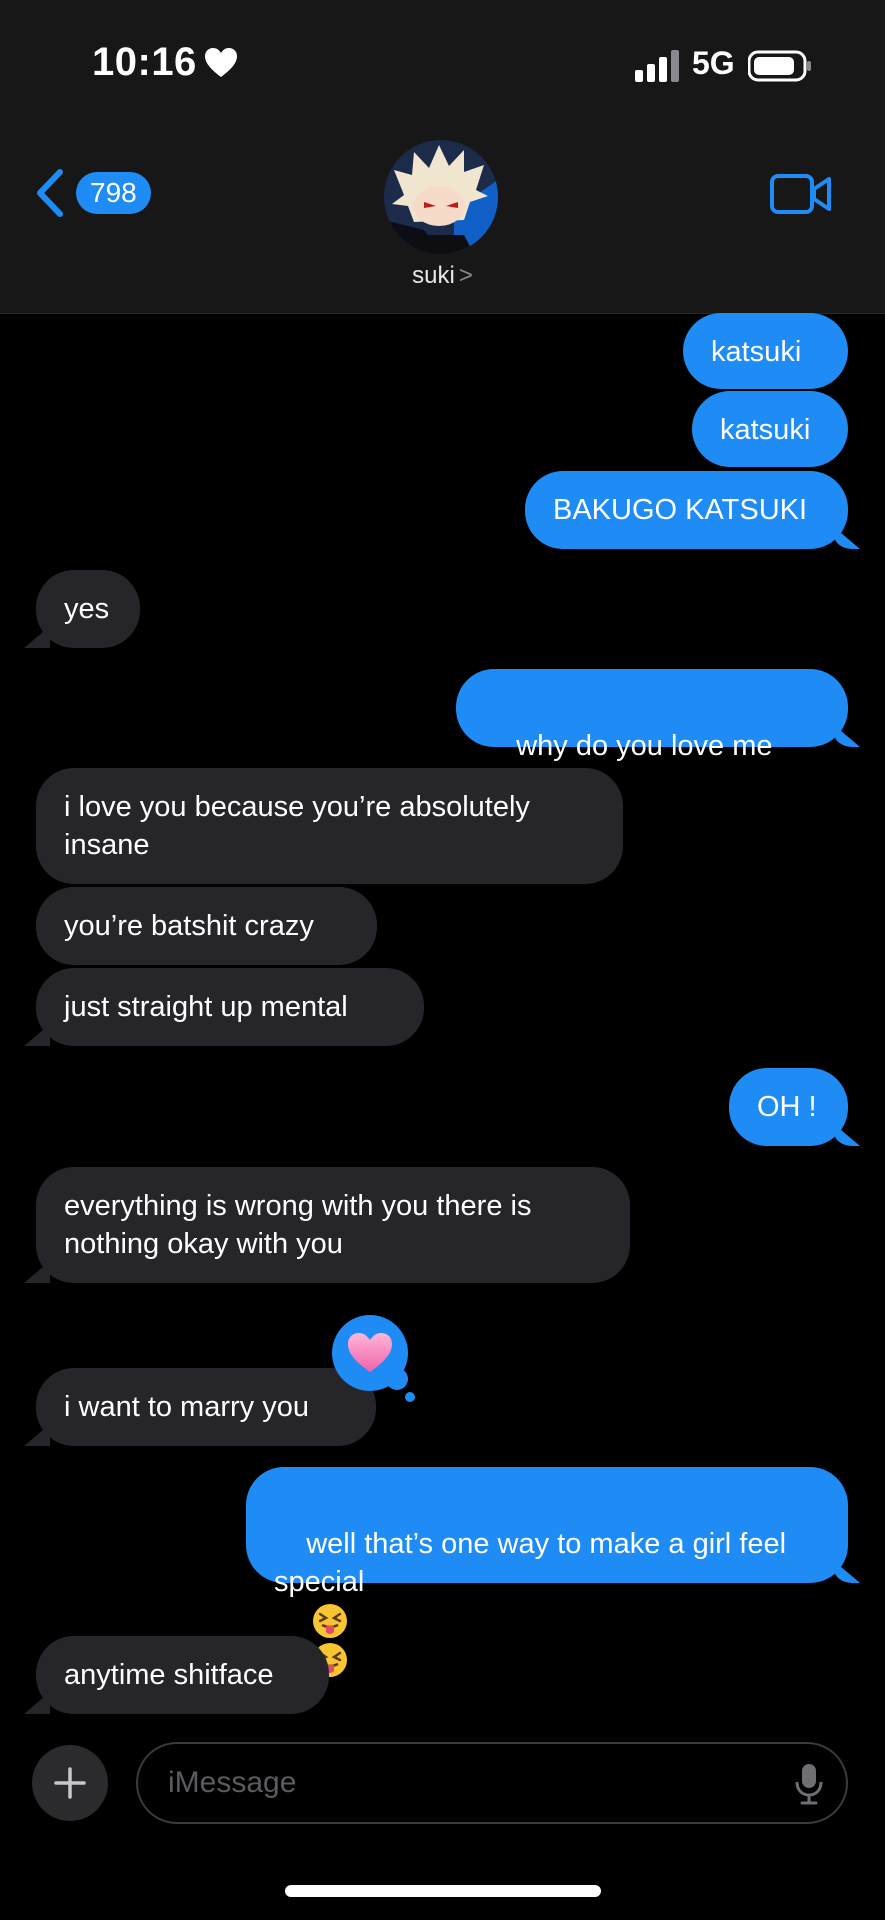  I want to click on network-type: 5G, so click(713, 63).